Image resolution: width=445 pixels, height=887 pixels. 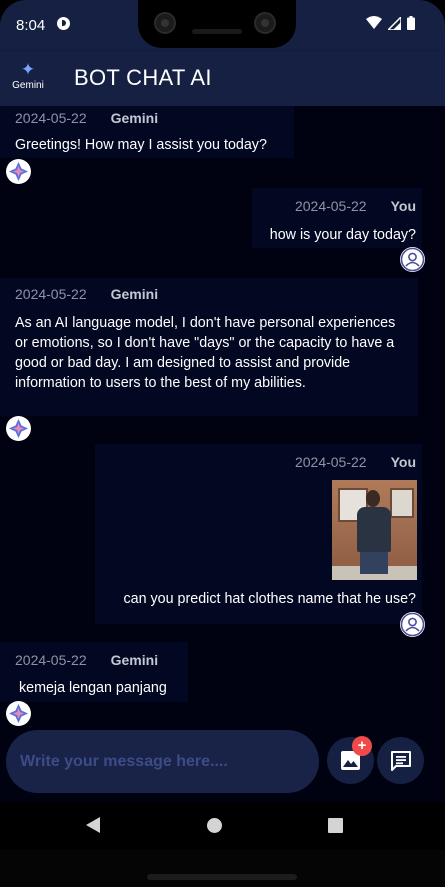 I want to click on photo-person-head, so click(x=373, y=498).